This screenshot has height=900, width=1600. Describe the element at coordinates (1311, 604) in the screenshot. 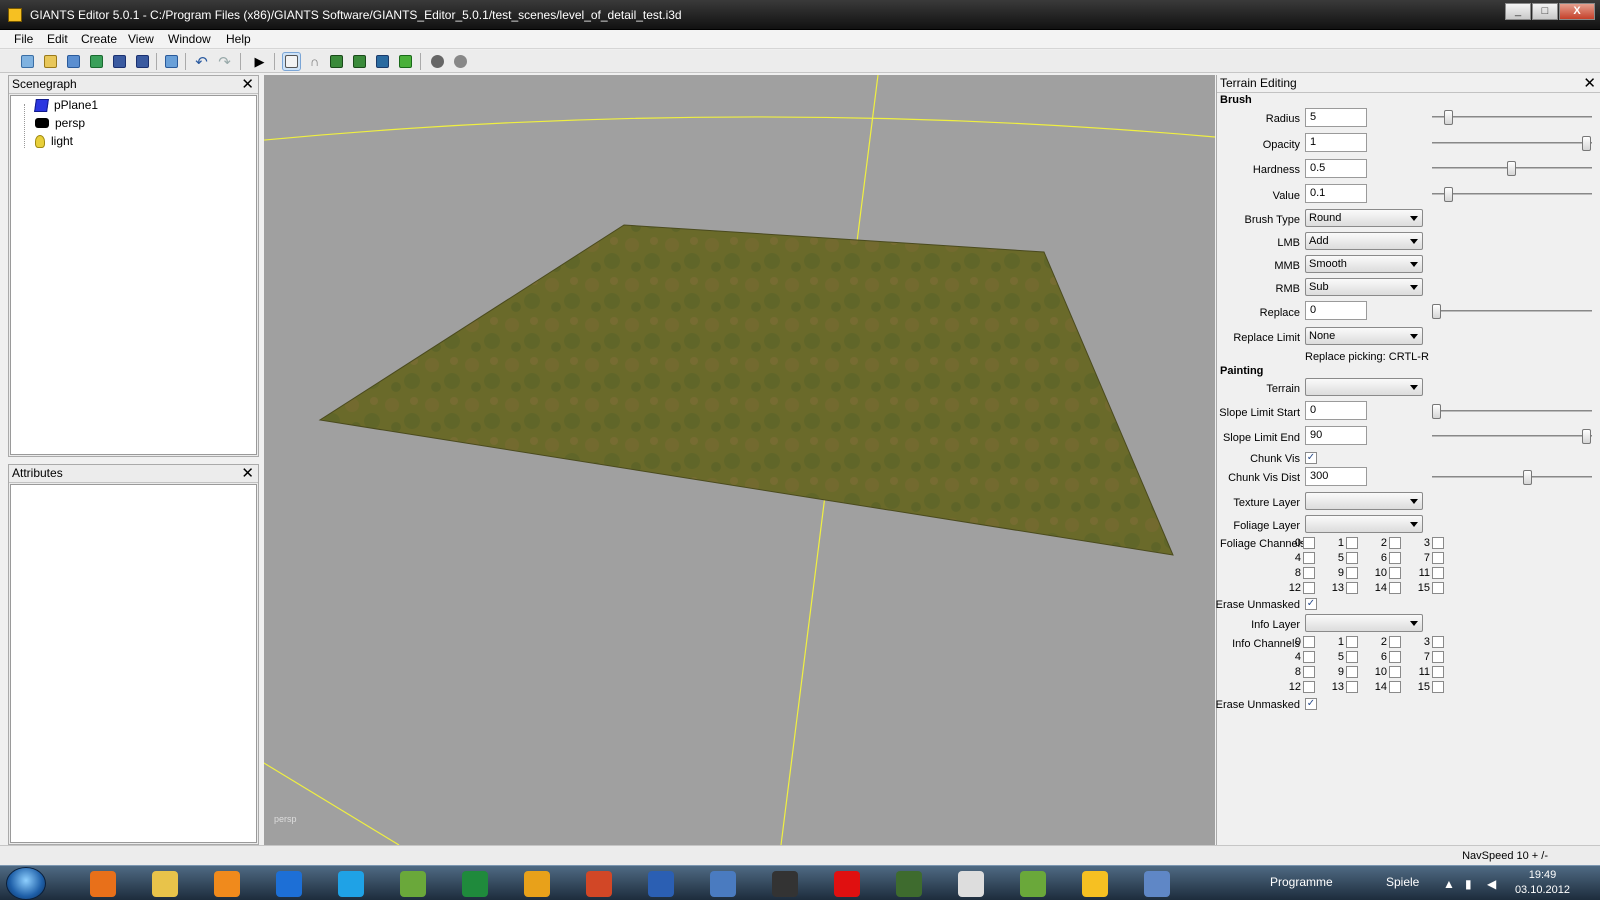

I see `erase-unmasked-checkbox: ✓` at that location.